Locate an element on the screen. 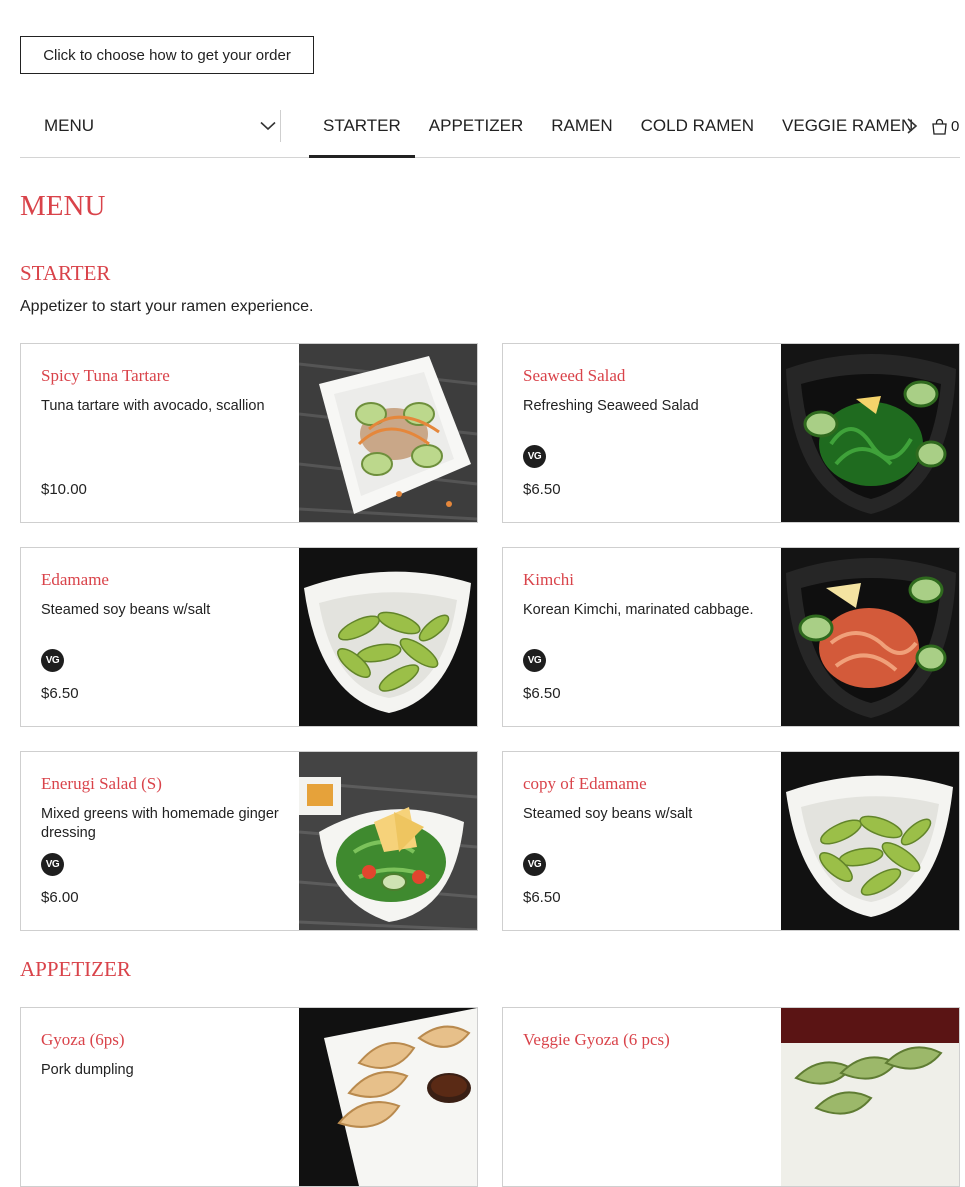 This screenshot has width=965, height=1187. salad-photo is located at coordinates (388, 841).